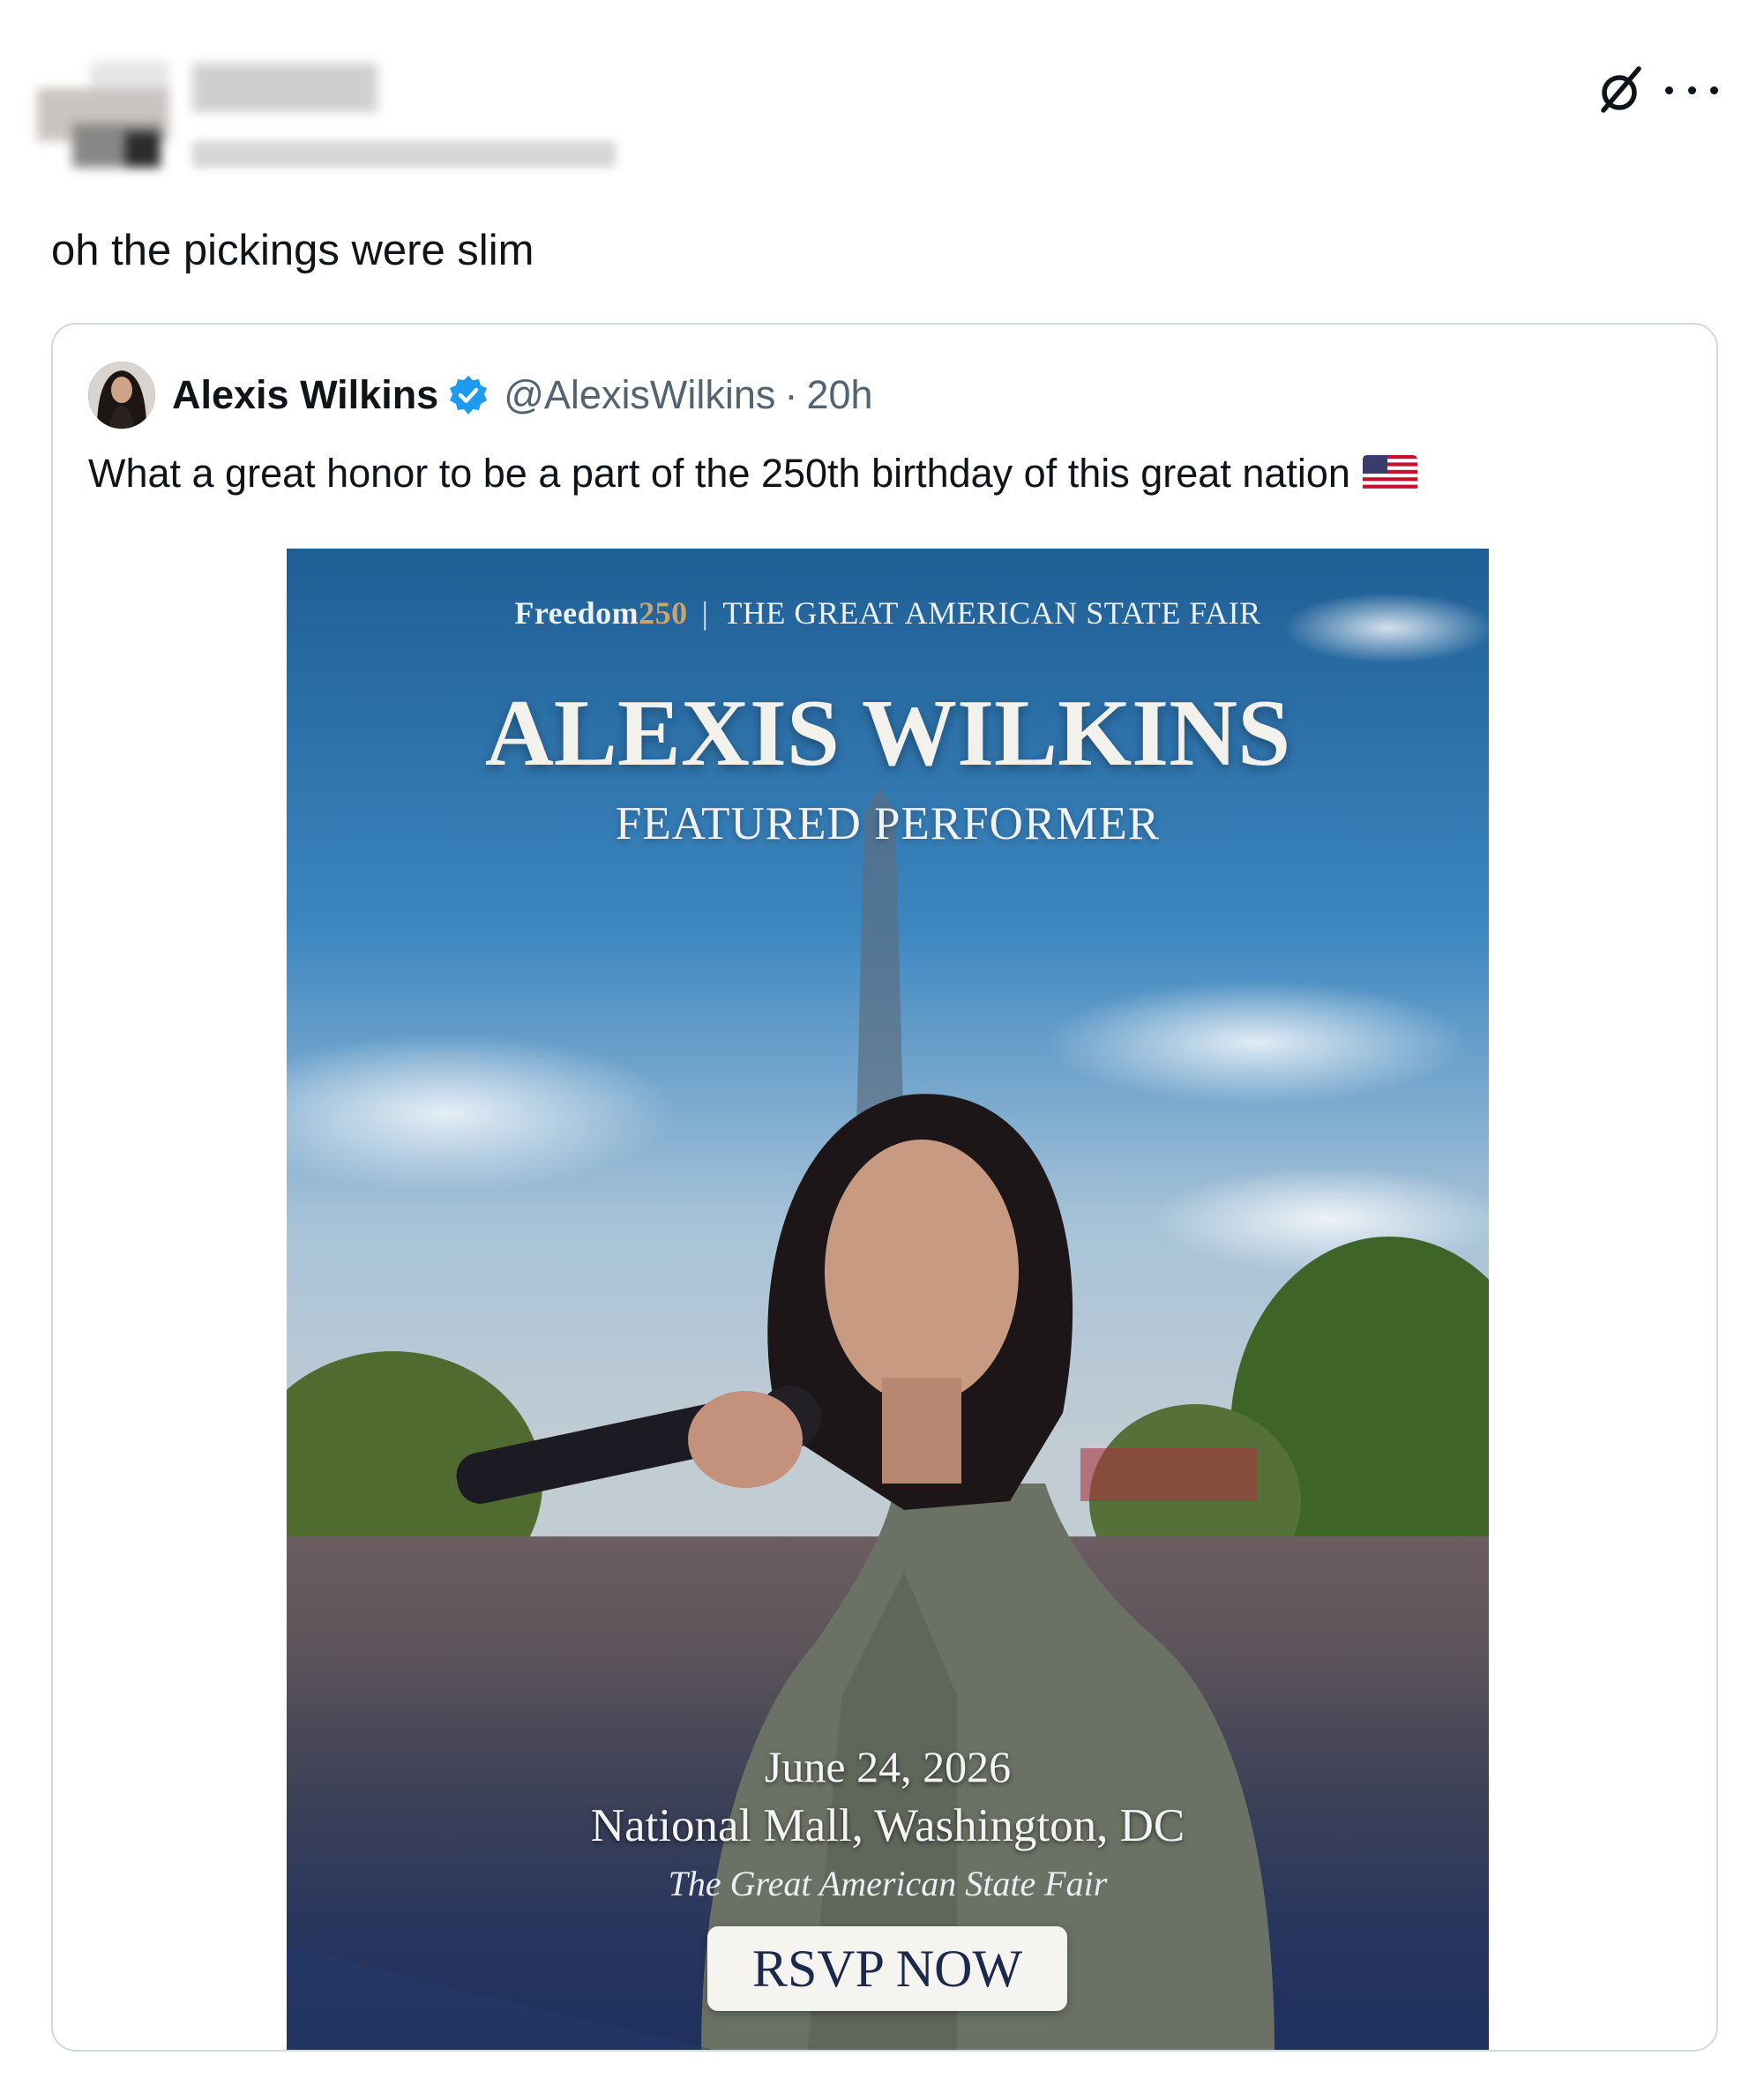 The width and height of the screenshot is (1764, 2093). What do you see at coordinates (839, 395) in the screenshot?
I see `quoted-timestamp: 20h` at bounding box center [839, 395].